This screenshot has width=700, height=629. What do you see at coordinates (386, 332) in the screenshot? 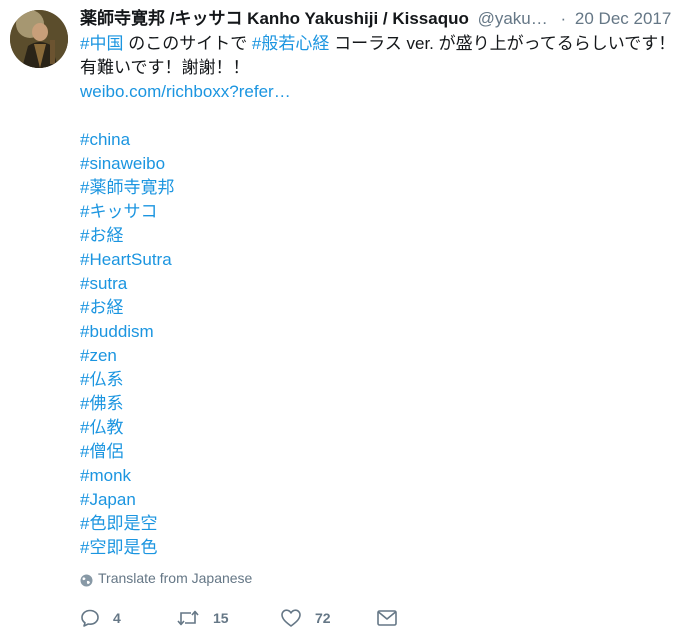
I see `hashtag-link: #buddism` at bounding box center [386, 332].